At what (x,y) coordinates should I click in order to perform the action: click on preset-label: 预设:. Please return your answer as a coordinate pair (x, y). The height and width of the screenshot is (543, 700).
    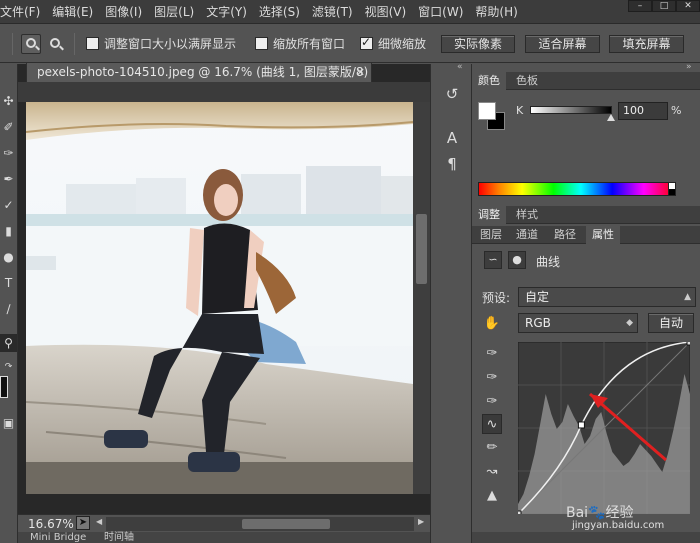
    Looking at the image, I should click on (496, 298).